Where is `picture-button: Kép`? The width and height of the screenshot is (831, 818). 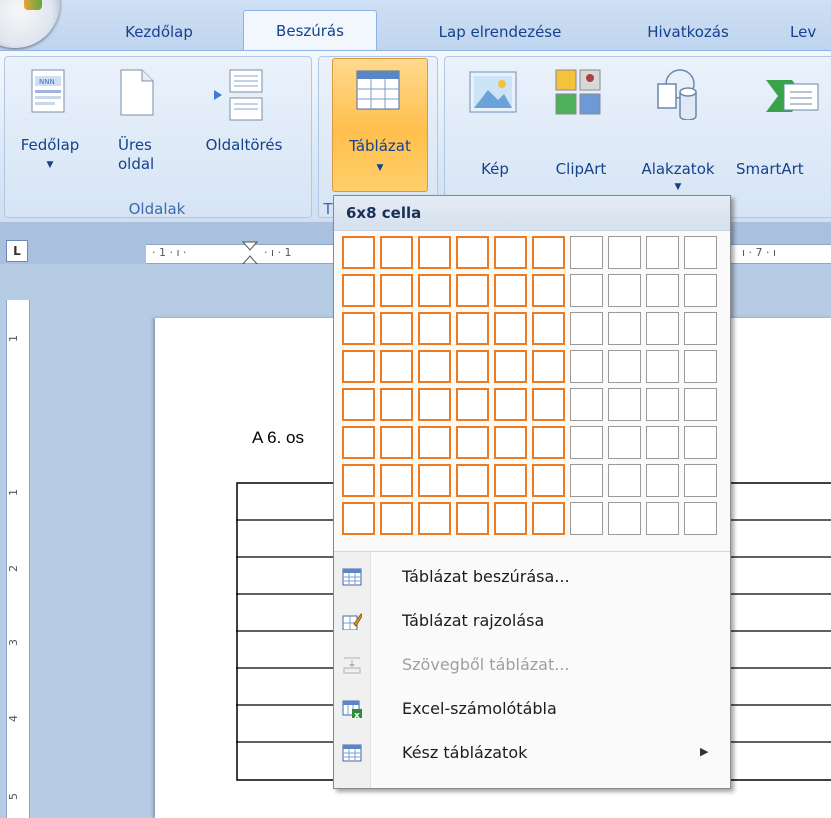 picture-button: Kép is located at coordinates (495, 122).